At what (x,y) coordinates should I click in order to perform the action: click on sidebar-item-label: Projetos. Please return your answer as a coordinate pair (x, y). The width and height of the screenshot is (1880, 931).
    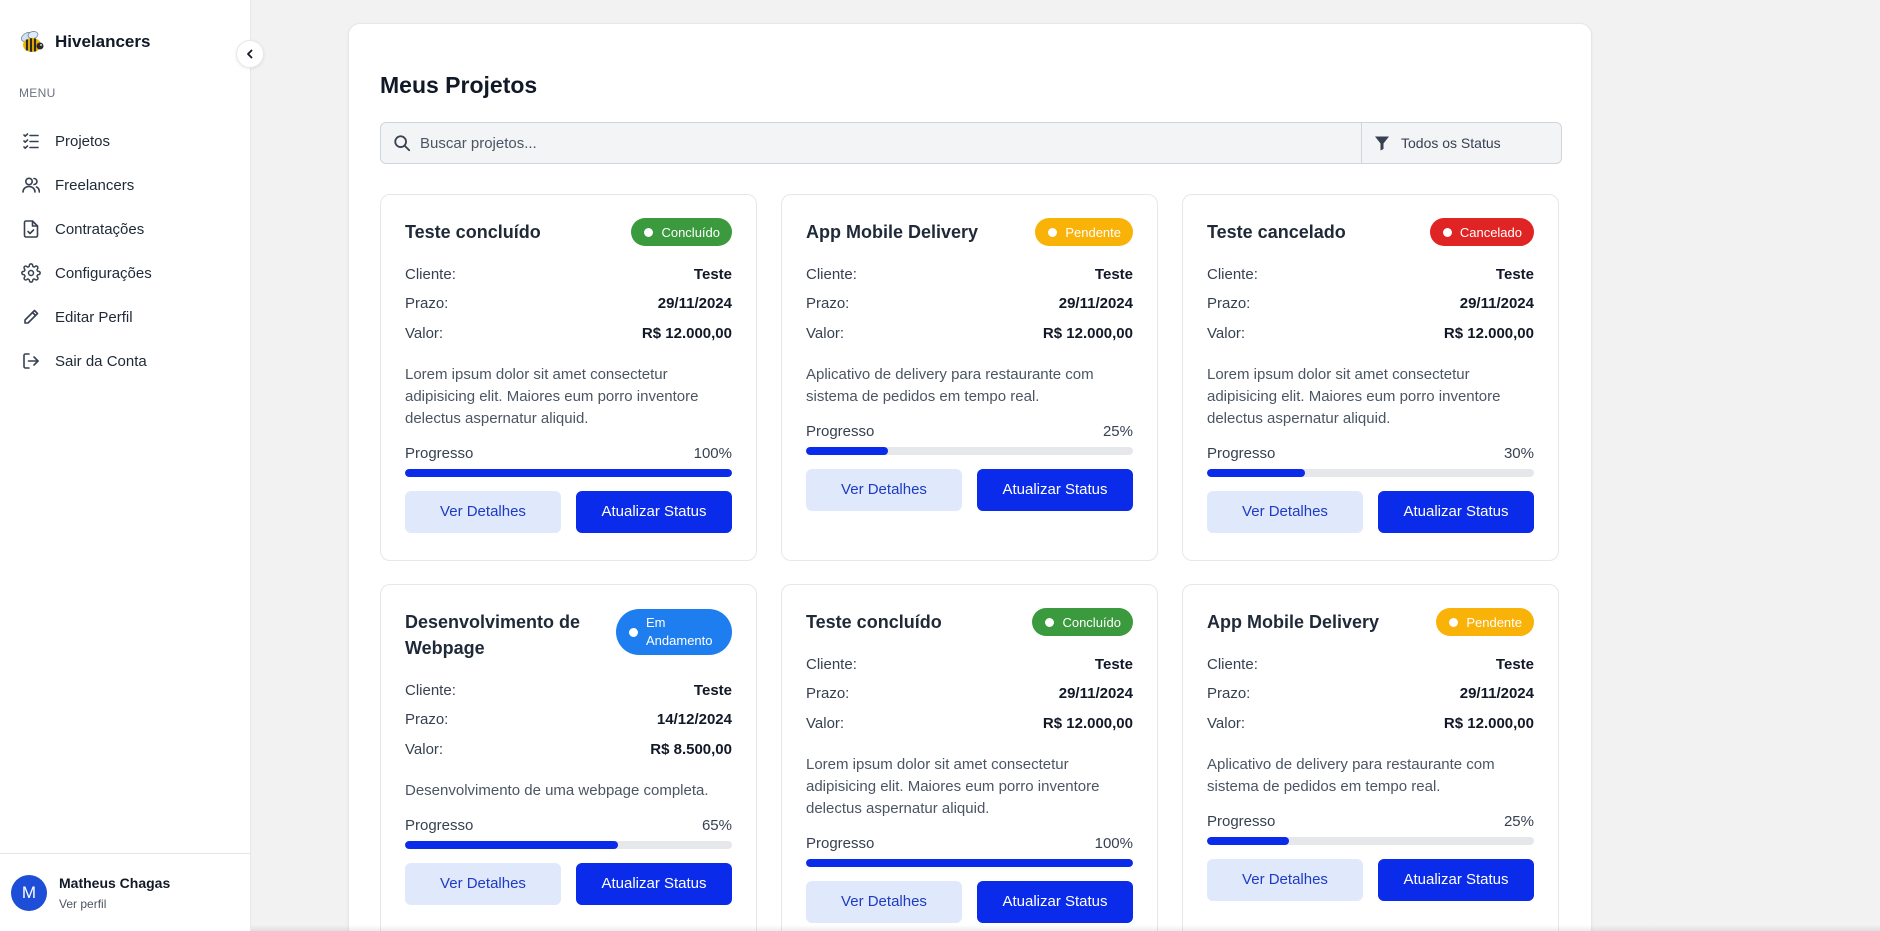
    Looking at the image, I should click on (83, 141).